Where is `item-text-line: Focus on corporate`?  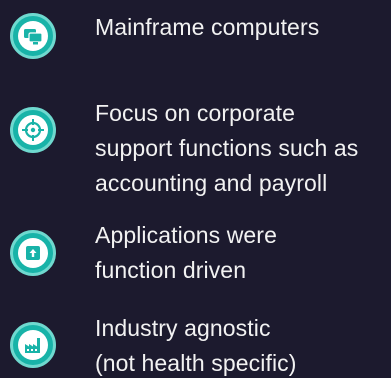 item-text-line: Focus on corporate is located at coordinates (195, 113).